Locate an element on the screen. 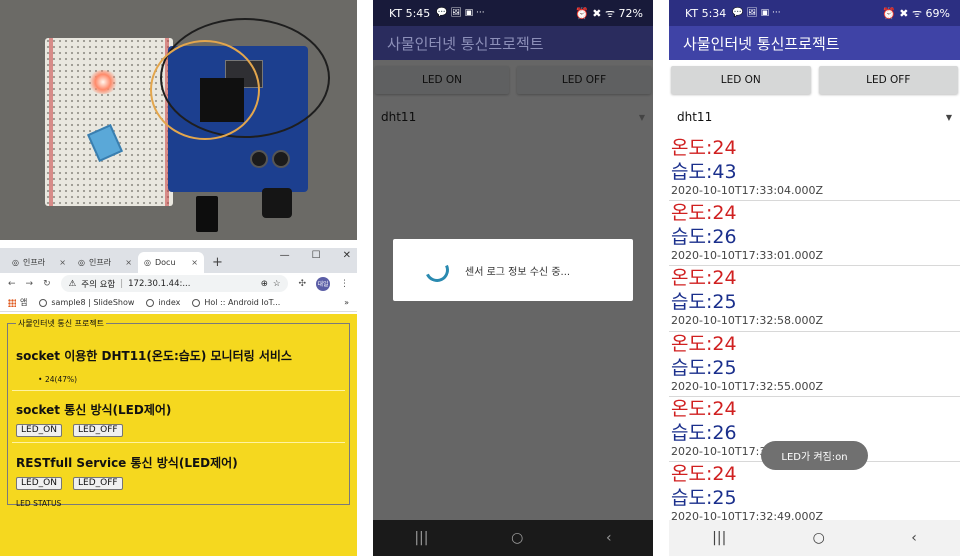 The width and height of the screenshot is (960, 556). maximize-icon: ☐ is located at coordinates (316, 255).